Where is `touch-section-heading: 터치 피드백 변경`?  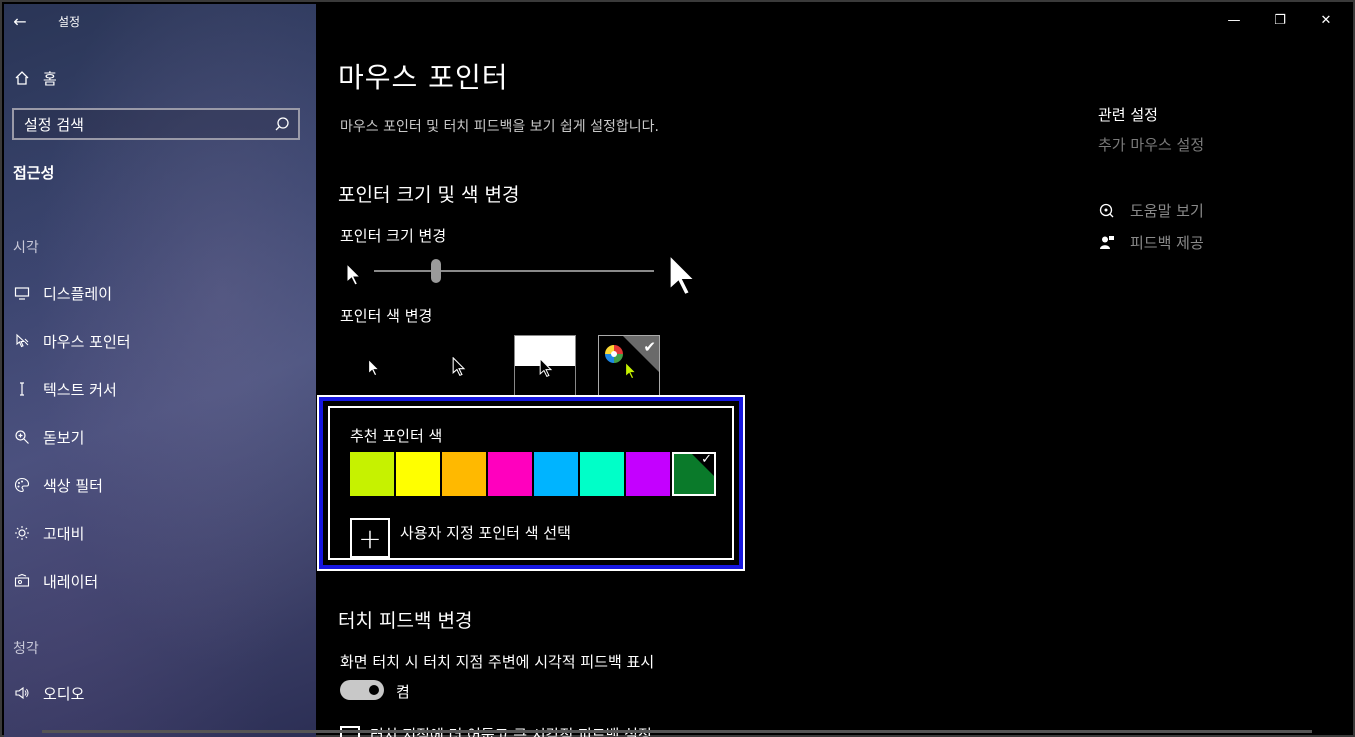
touch-section-heading: 터치 피드백 변경 is located at coordinates (405, 621).